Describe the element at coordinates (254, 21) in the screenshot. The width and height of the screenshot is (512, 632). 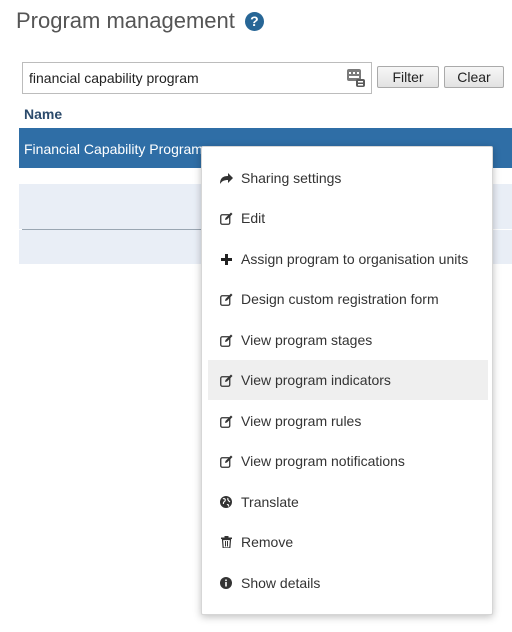
I see `help-icon: ?` at that location.